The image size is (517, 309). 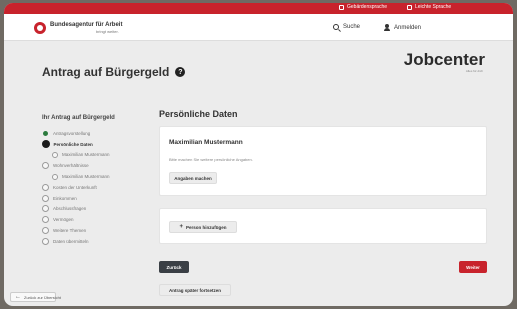 What do you see at coordinates (106, 72) in the screenshot?
I see `page-title: Antrag auf Bürgergeld` at bounding box center [106, 72].